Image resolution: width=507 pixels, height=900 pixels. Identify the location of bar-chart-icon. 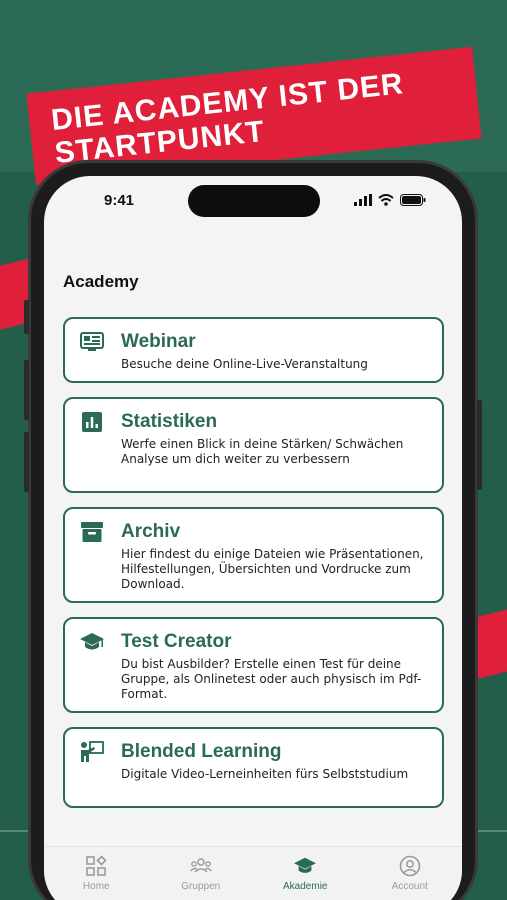
(92, 422).